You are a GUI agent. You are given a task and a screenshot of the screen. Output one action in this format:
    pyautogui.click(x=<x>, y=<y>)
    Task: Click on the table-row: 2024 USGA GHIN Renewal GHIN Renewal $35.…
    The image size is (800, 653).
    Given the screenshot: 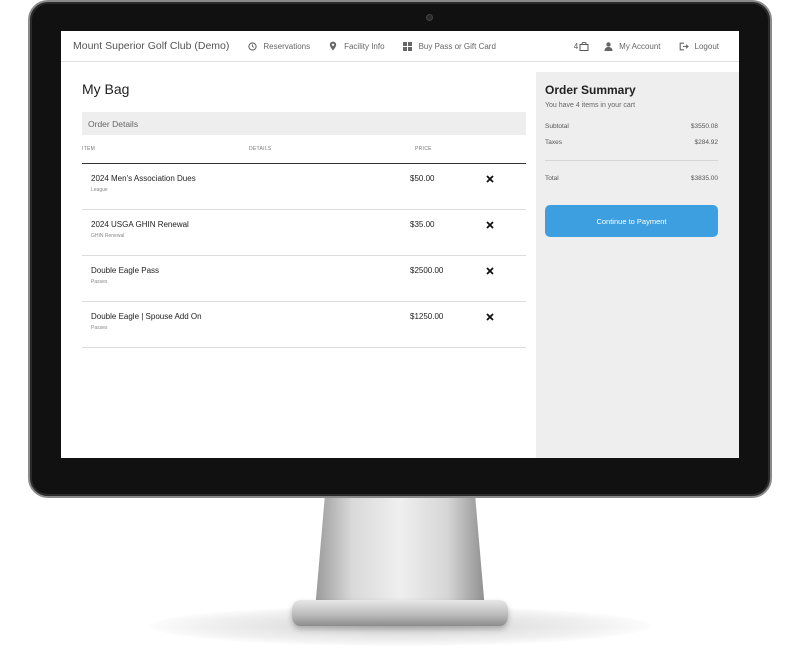 What is the action you would take?
    pyautogui.click(x=304, y=233)
    